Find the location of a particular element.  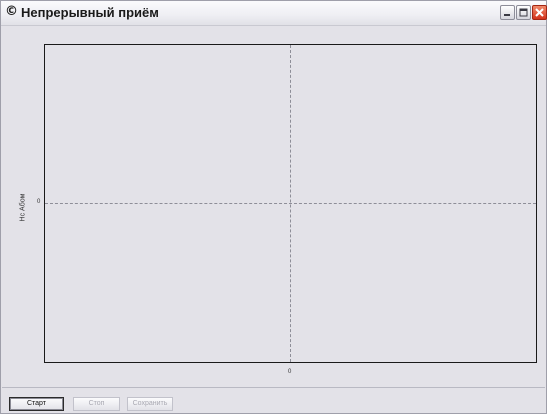

maximize-icon is located at coordinates (523, 12).